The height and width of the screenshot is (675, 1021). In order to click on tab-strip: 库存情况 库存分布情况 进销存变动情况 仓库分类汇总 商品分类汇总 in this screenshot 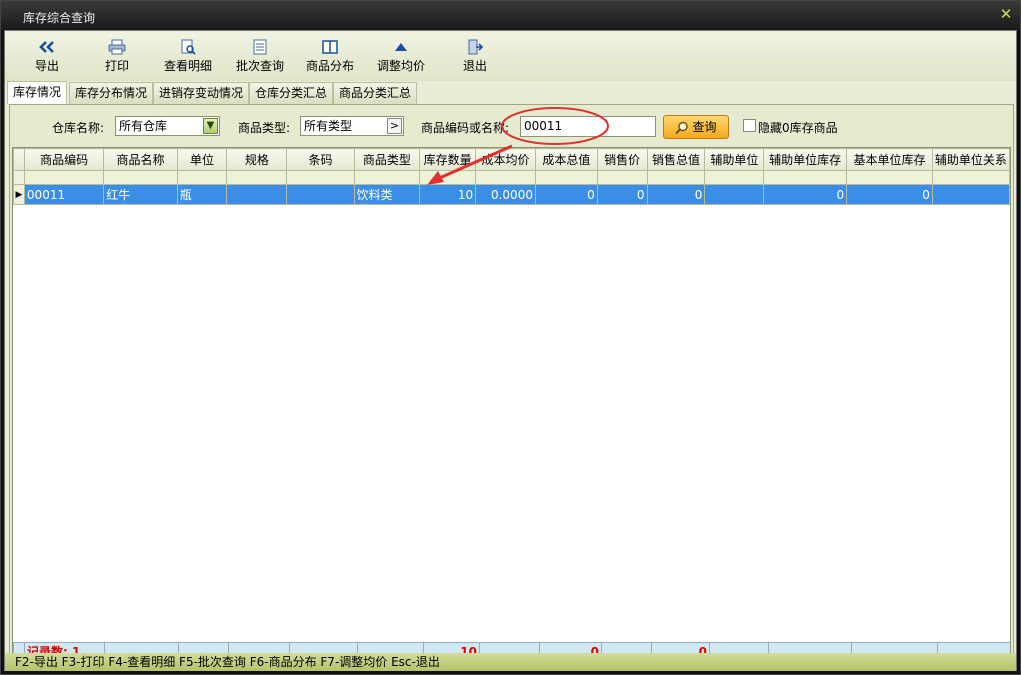, I will do `click(511, 92)`.